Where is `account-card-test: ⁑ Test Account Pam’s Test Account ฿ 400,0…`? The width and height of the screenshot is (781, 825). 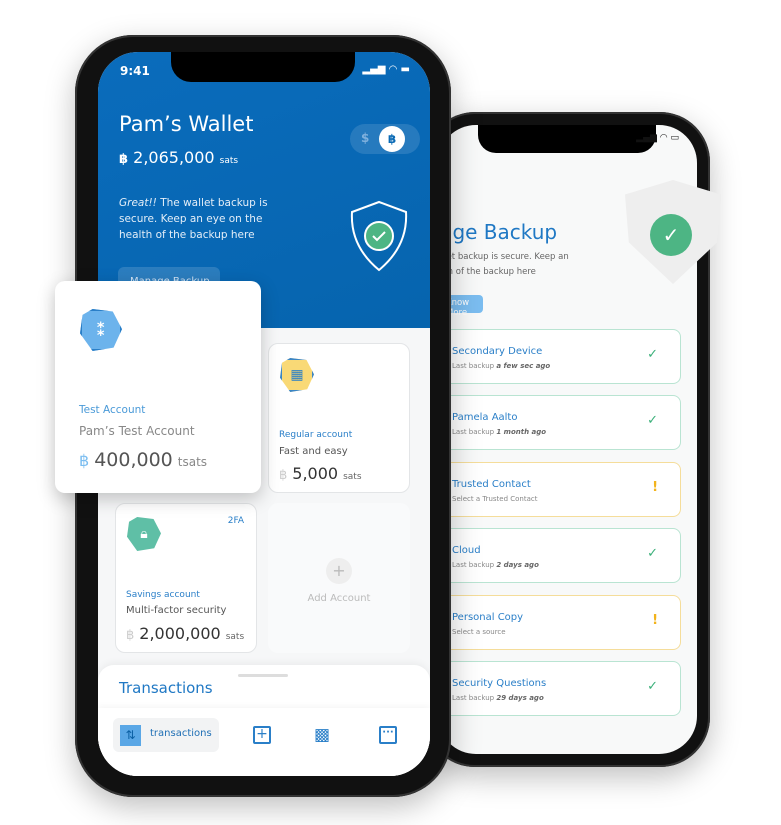 account-card-test: ⁑ Test Account Pam’s Test Account ฿ 400,0… is located at coordinates (158, 387).